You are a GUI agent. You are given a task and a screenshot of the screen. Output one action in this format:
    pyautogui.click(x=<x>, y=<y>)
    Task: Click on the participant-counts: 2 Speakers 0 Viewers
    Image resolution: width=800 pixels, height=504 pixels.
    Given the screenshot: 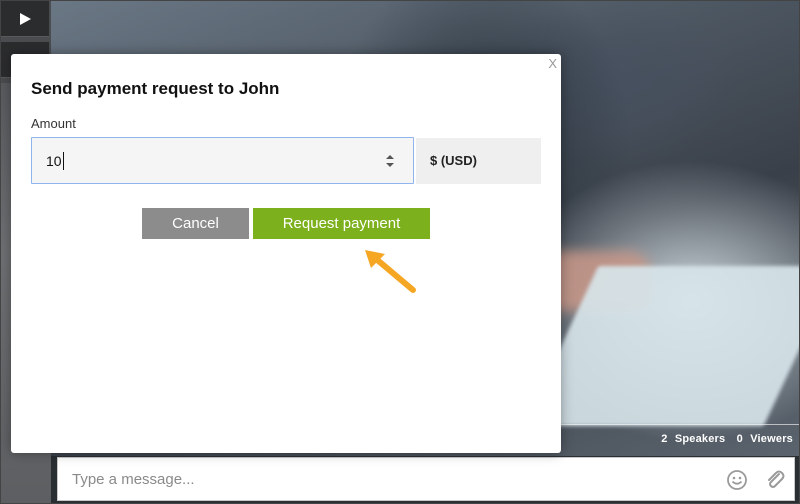 What is the action you would take?
    pyautogui.click(x=725, y=439)
    